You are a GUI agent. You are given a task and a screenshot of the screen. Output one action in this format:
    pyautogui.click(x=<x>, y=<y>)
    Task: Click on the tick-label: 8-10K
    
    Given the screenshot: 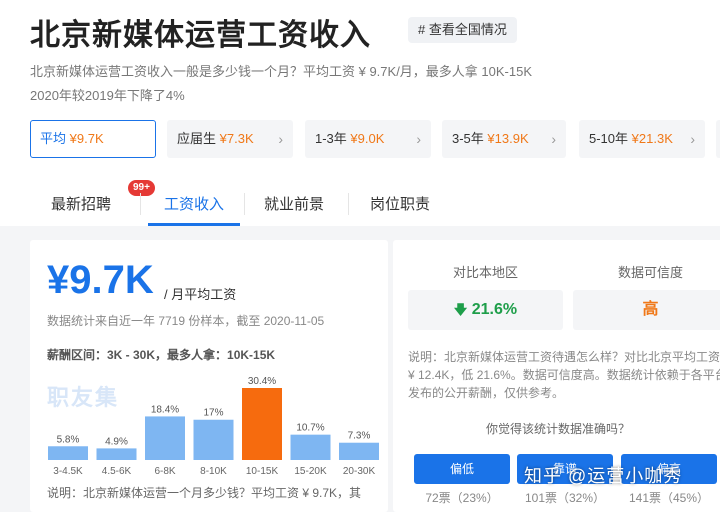 What is the action you would take?
    pyautogui.click(x=213, y=471)
    